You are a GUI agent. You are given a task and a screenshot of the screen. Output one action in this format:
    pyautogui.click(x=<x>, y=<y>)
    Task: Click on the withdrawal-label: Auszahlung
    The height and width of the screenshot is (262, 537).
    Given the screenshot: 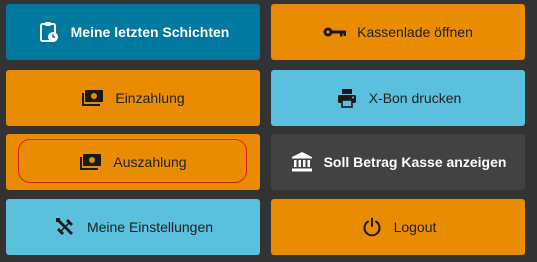 What is the action you would take?
    pyautogui.click(x=150, y=162)
    